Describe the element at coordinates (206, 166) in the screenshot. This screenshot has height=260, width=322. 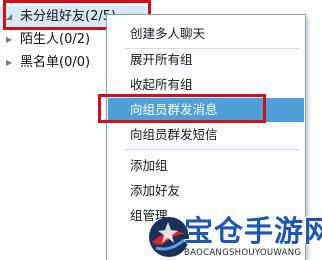
I see `menu-item-add-group: 添加组` at that location.